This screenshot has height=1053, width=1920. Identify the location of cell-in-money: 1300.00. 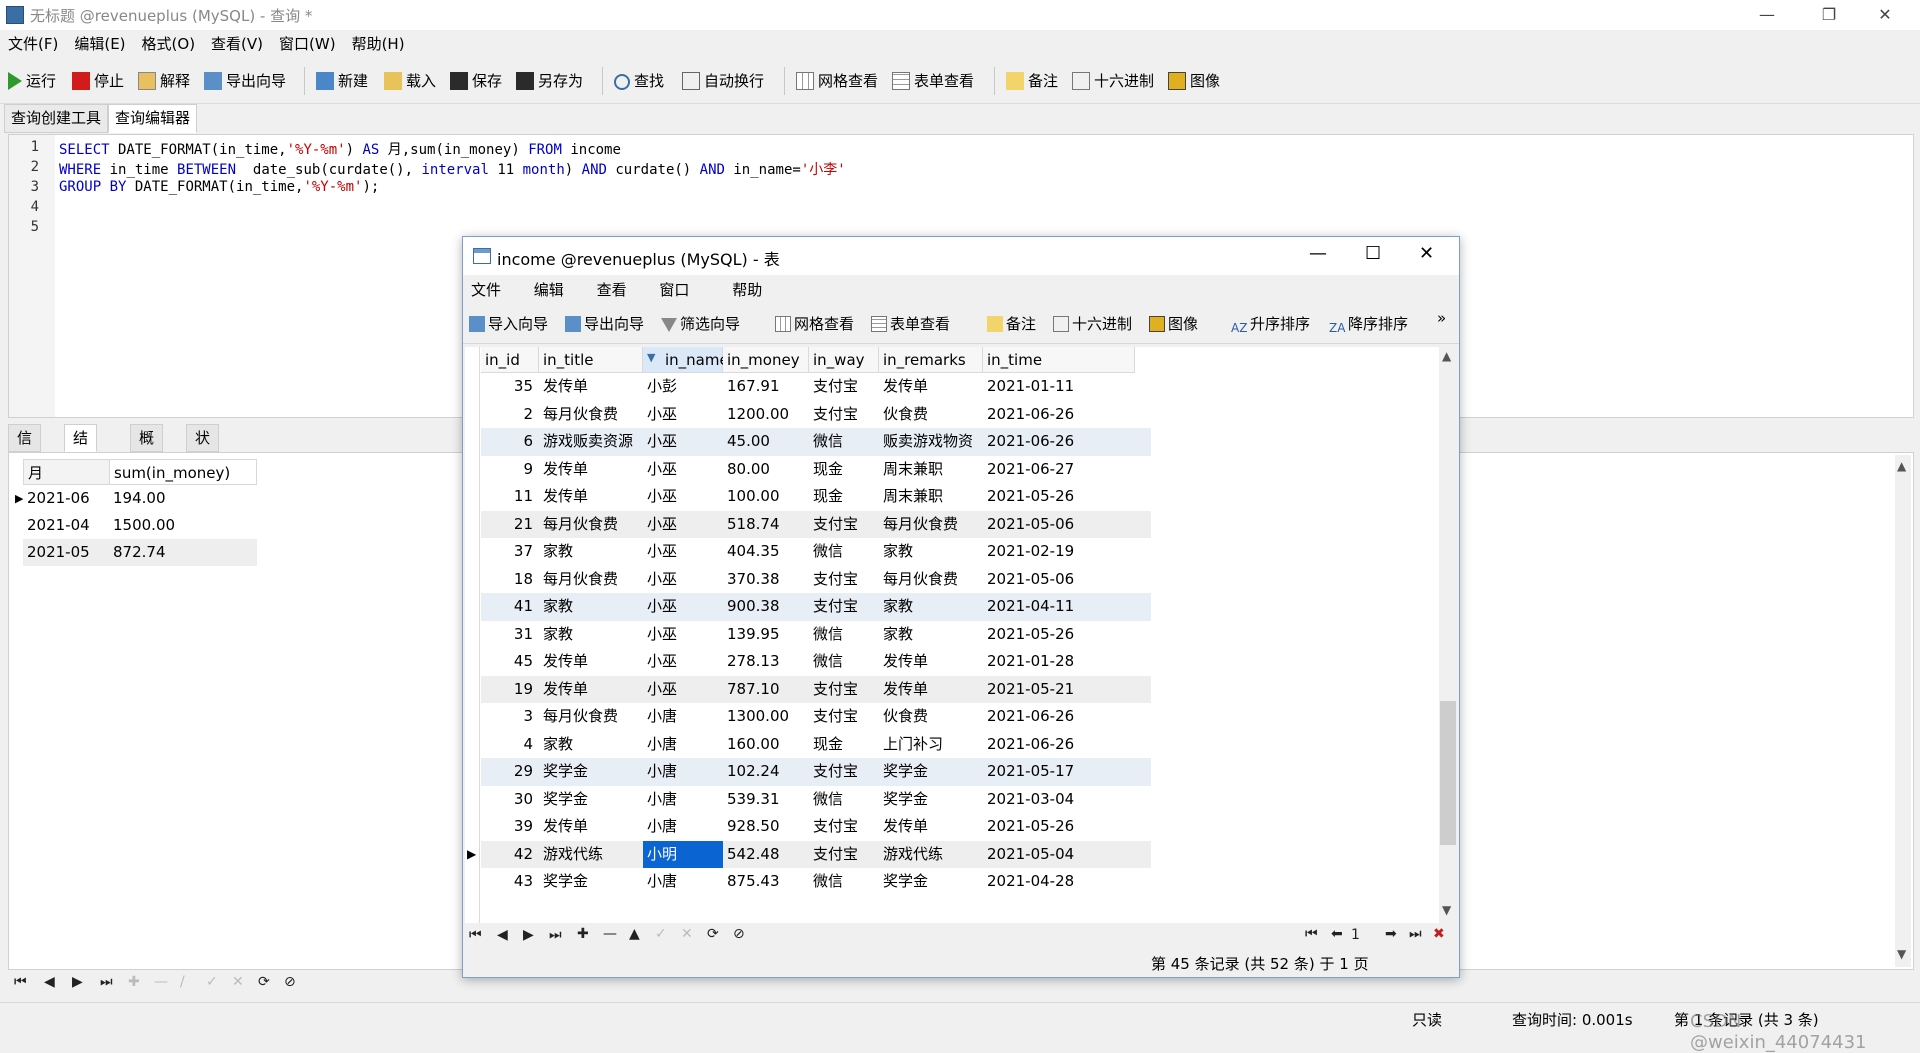
(766, 717).